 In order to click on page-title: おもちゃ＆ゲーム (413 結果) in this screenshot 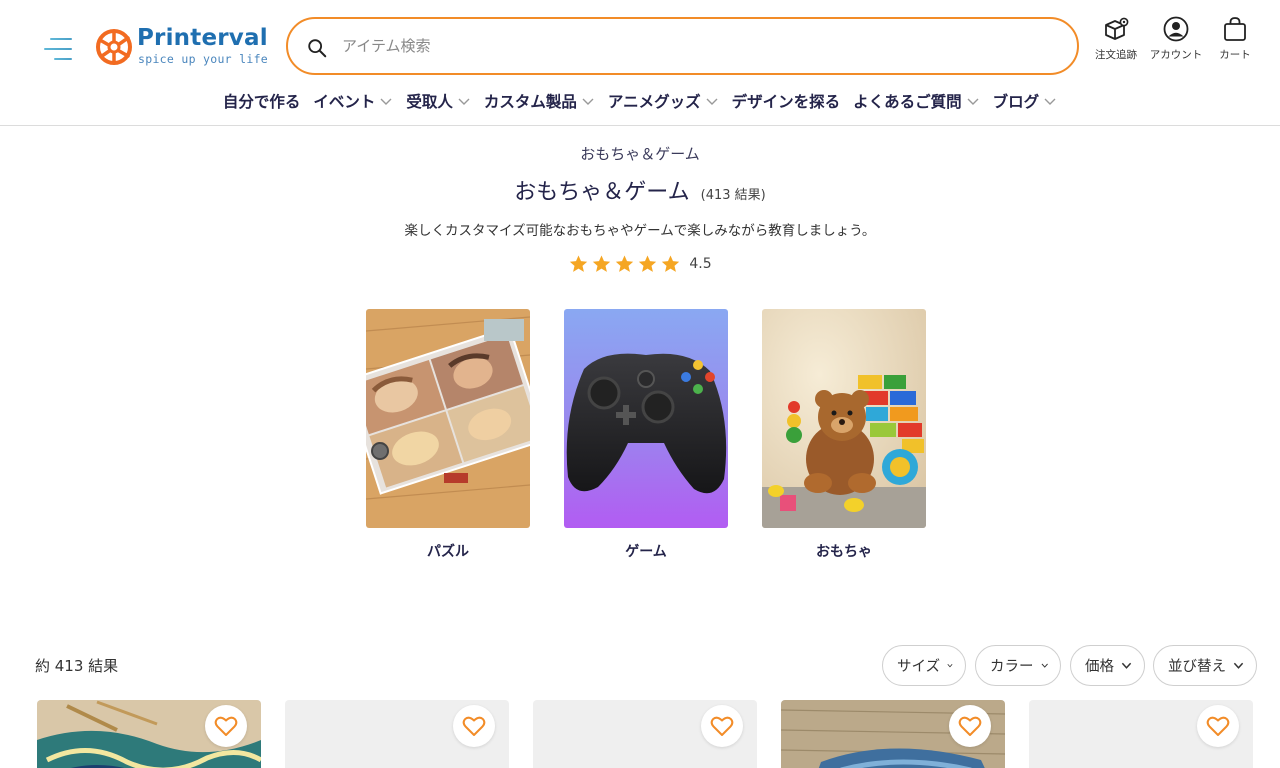, I will do `click(640, 190)`.